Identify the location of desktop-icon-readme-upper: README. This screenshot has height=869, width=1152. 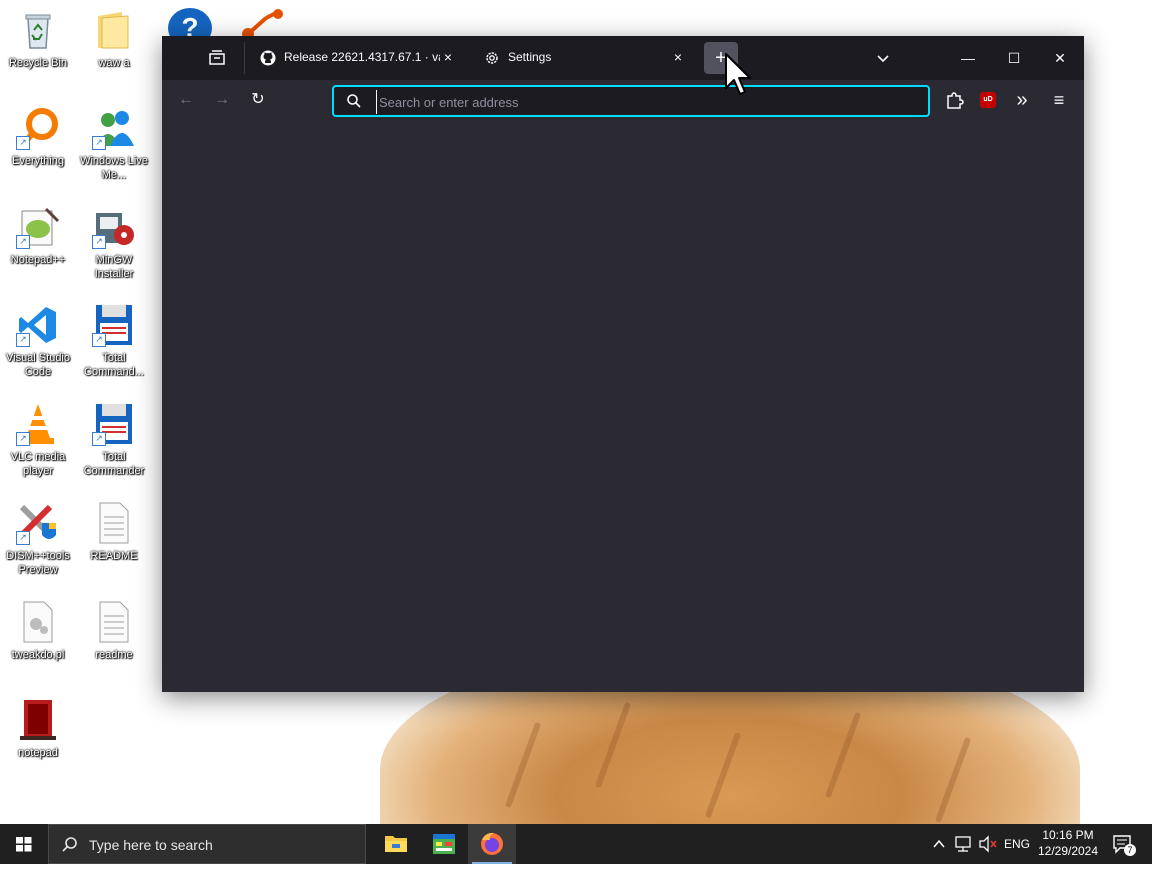
(114, 532).